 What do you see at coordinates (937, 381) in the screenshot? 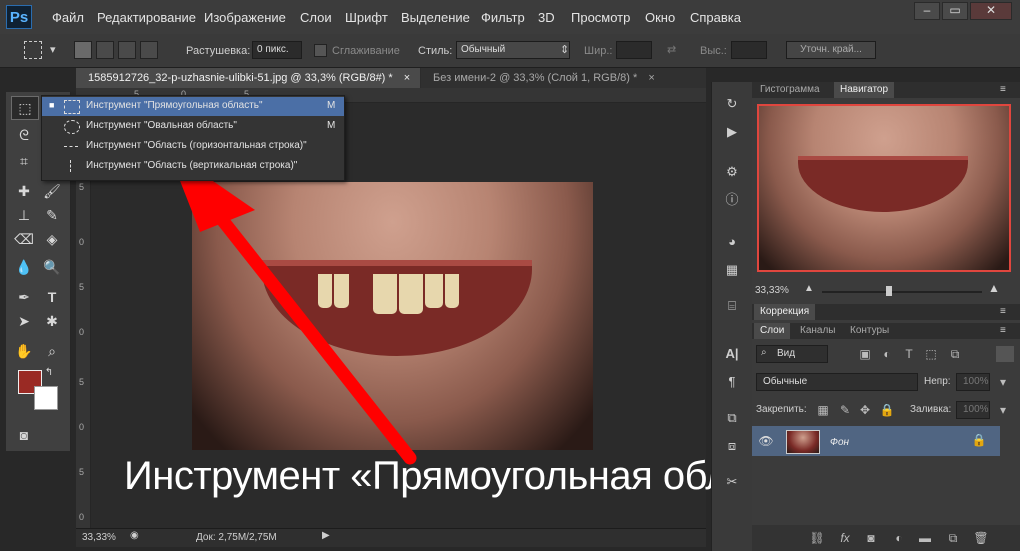
I see `opacity-label: Непр:` at bounding box center [937, 381].